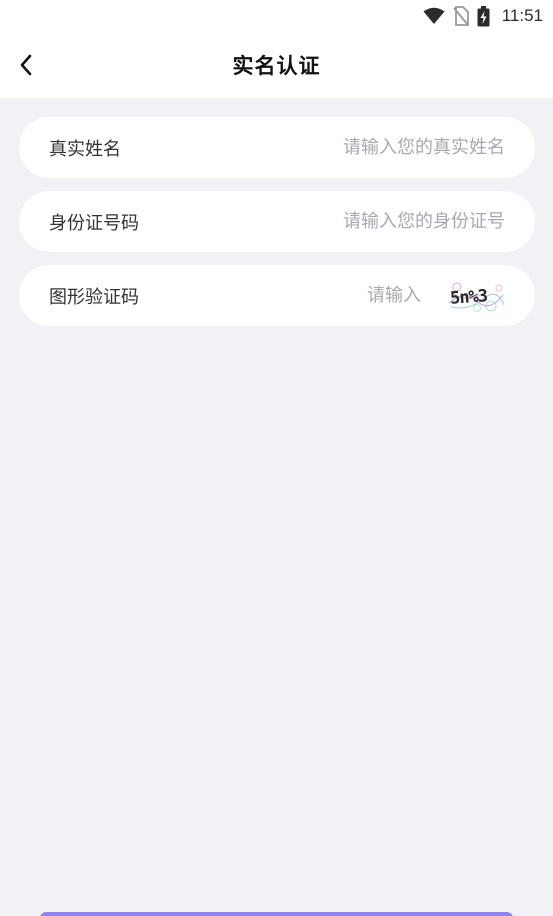  I want to click on captcha-image: 5n%3, so click(476, 295).